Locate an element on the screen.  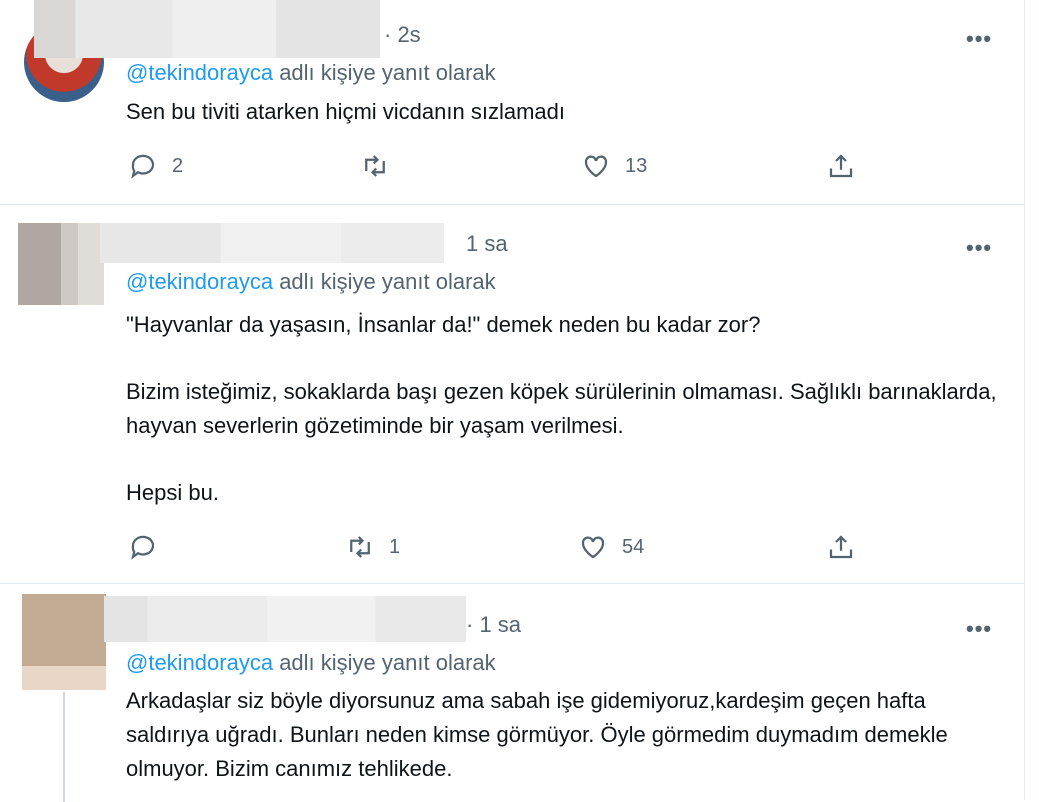
retweet-button is located at coordinates (382, 166).